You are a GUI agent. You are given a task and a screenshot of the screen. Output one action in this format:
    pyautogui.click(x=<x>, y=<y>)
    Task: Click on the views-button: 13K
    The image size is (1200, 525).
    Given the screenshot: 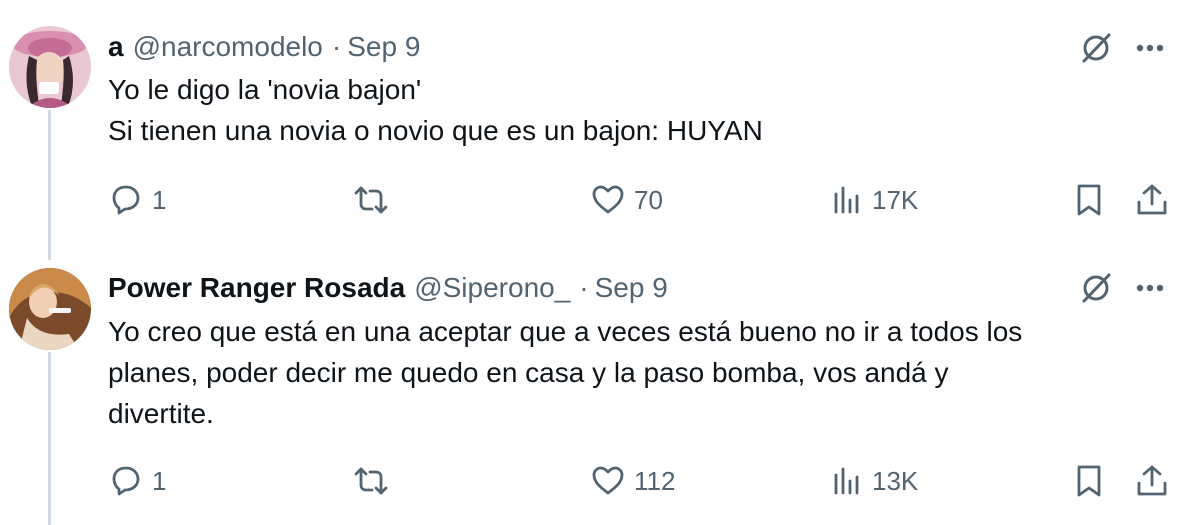 What is the action you would take?
    pyautogui.click(x=874, y=481)
    